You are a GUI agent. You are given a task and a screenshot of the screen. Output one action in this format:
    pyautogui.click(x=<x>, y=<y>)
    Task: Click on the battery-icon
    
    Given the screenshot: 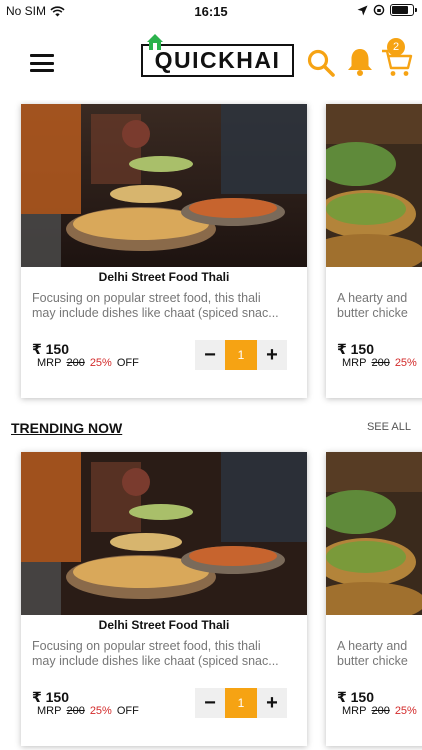 What is the action you would take?
    pyautogui.click(x=403, y=10)
    